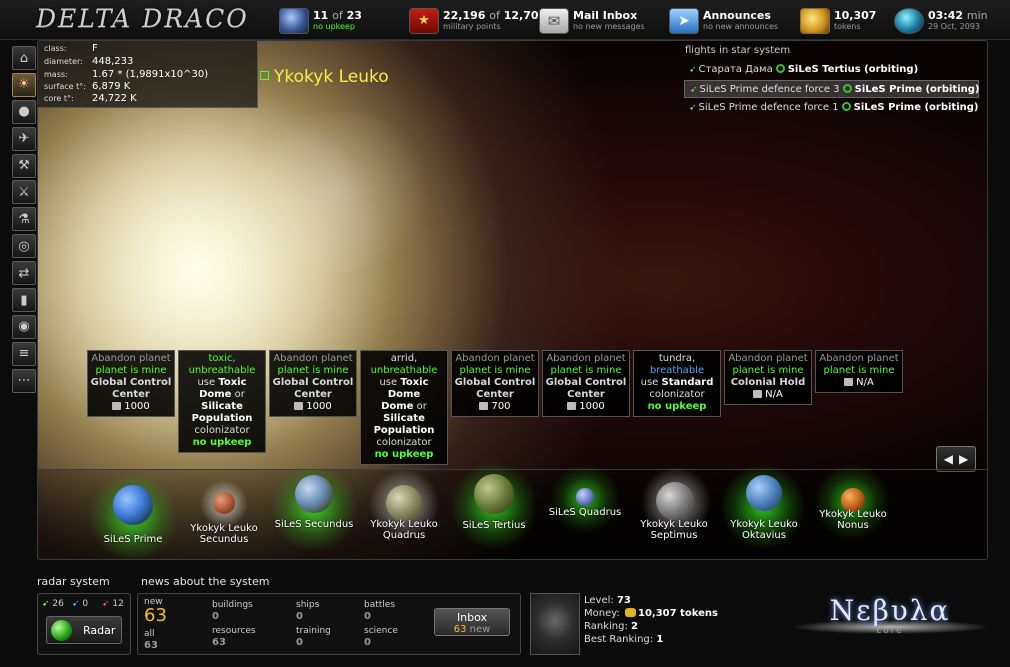 The height and width of the screenshot is (667, 1010). I want to click on star-surface-temp: surface t°: 6,879 K, so click(87, 86).